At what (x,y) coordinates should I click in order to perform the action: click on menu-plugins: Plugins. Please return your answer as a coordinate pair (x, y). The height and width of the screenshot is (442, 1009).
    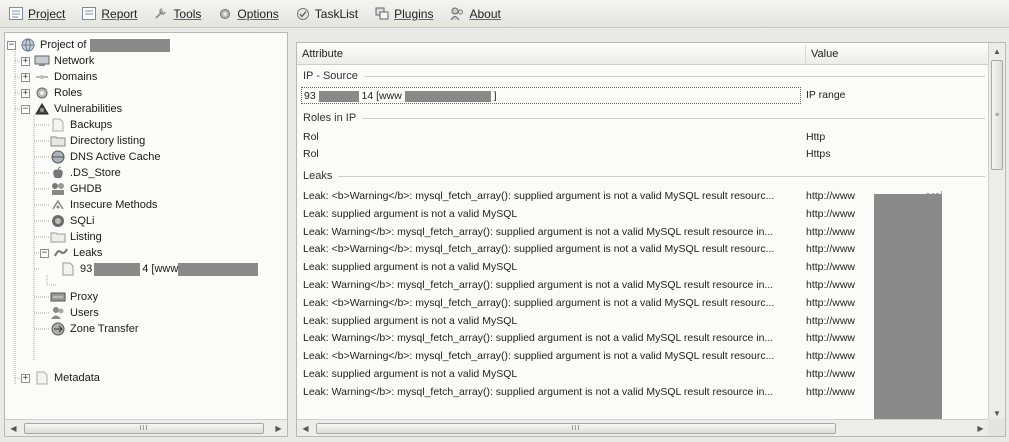
    Looking at the image, I should click on (403, 14).